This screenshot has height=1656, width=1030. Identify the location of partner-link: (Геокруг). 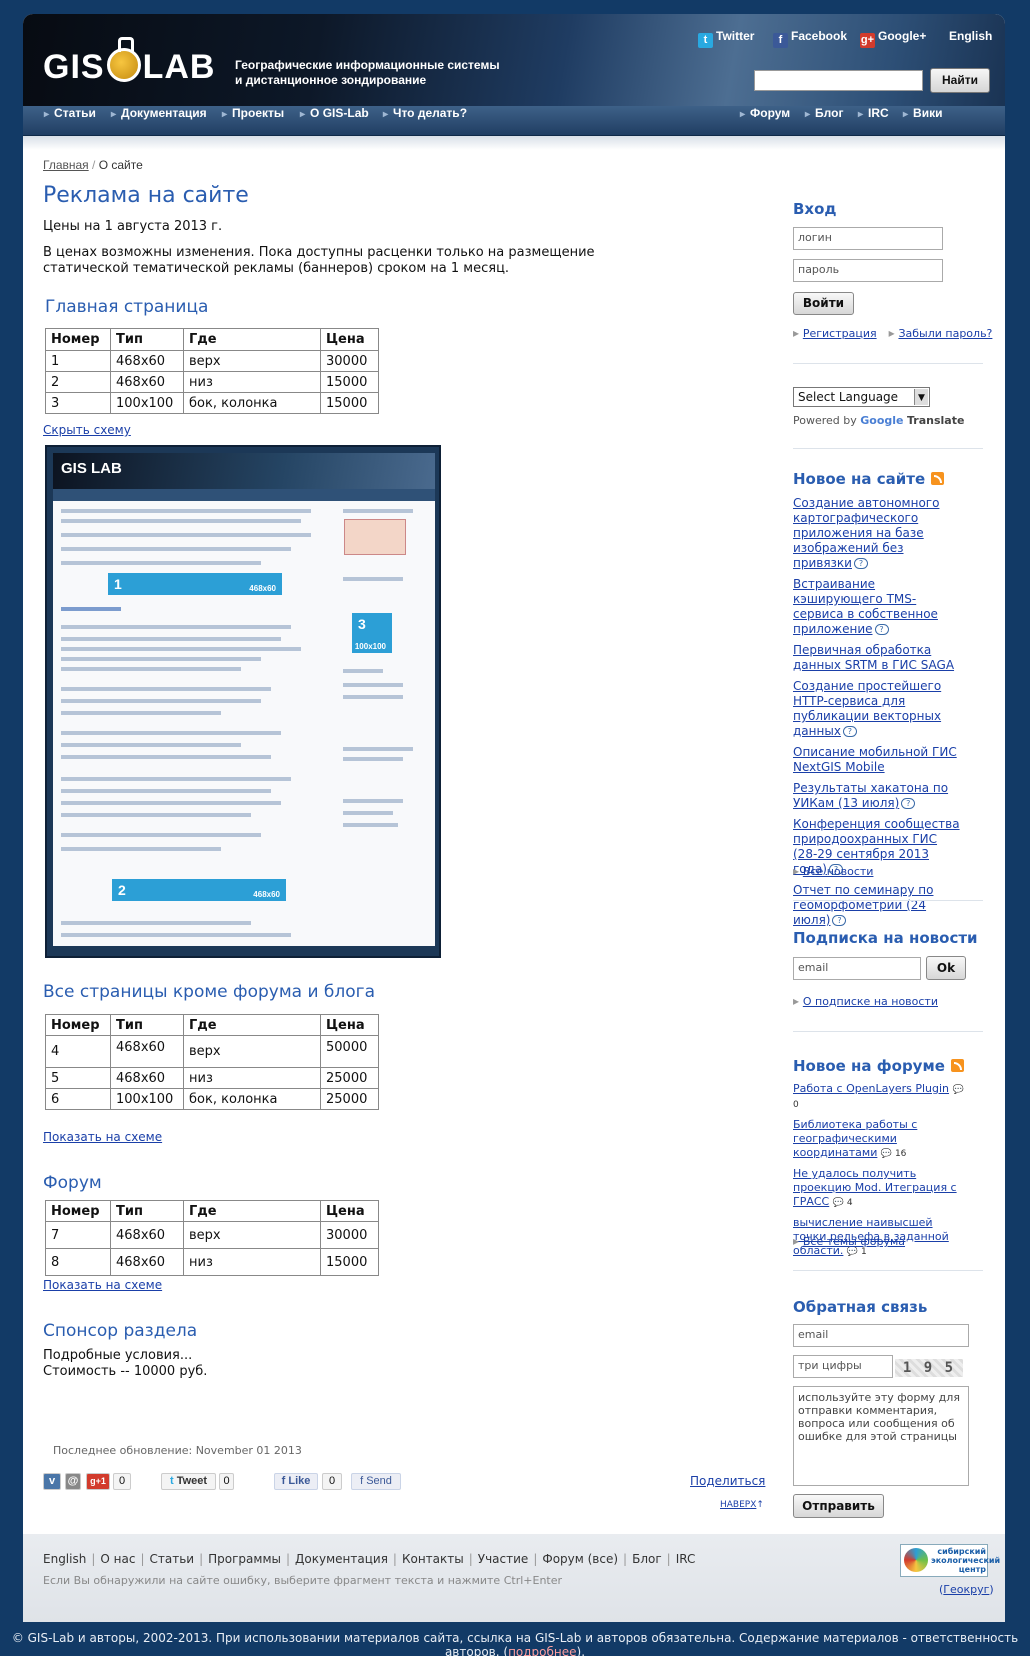
(966, 1589).